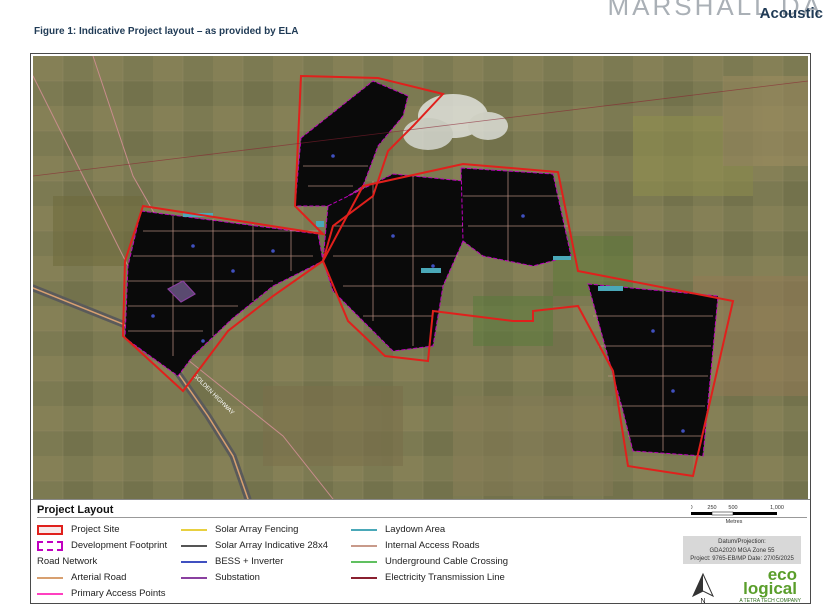 This screenshot has width=823, height=604. Describe the element at coordinates (742, 559) in the screenshot. I see `datum-line-3: Project: 9765-EB/MP Date: 27/05/2025` at that location.